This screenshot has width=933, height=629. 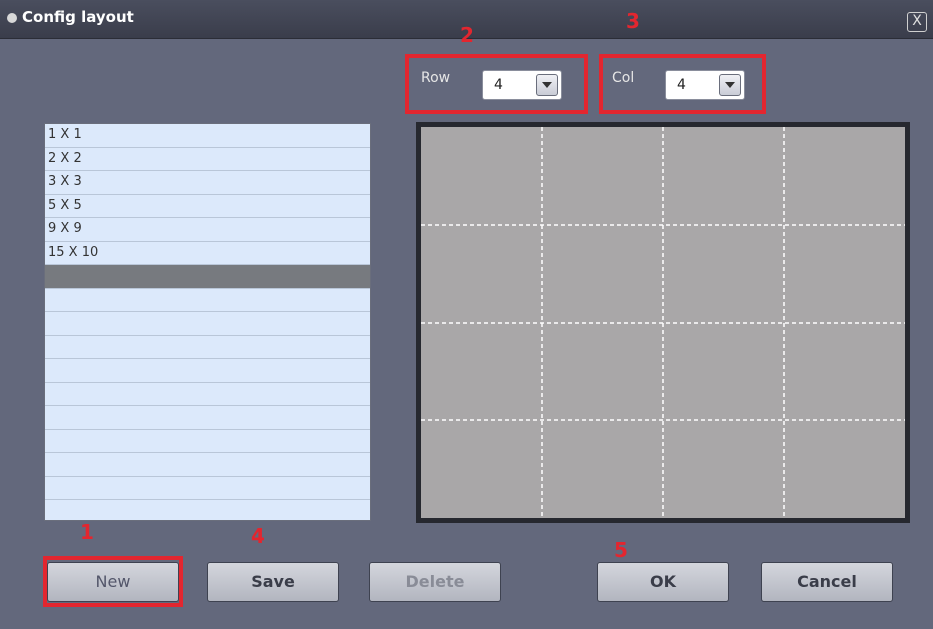 I want to click on window-title: Config layout, so click(x=78, y=17).